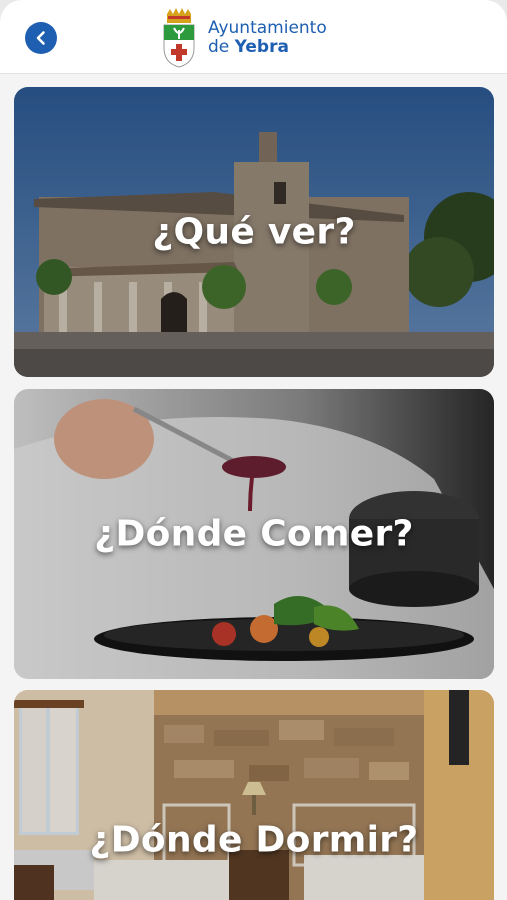  I want to click on logo-line-2: de Yebra, so click(267, 47).